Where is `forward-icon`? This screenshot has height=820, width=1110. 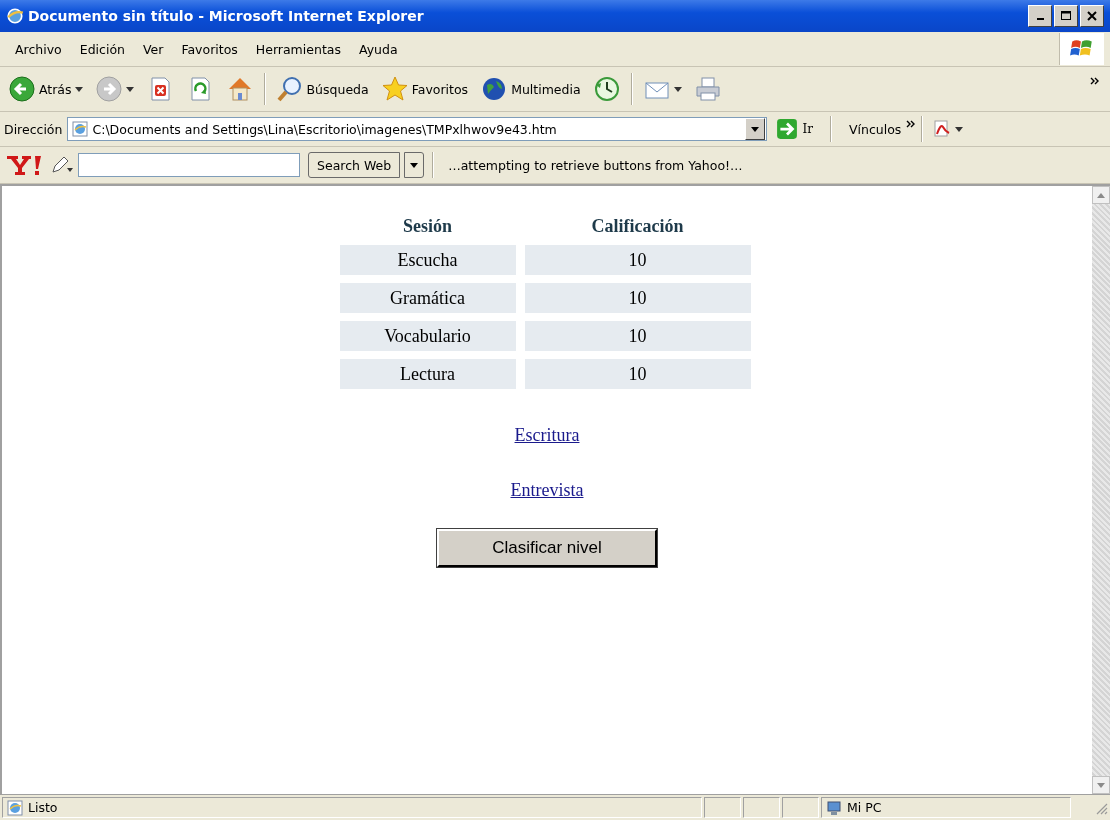
forward-icon is located at coordinates (108, 89).